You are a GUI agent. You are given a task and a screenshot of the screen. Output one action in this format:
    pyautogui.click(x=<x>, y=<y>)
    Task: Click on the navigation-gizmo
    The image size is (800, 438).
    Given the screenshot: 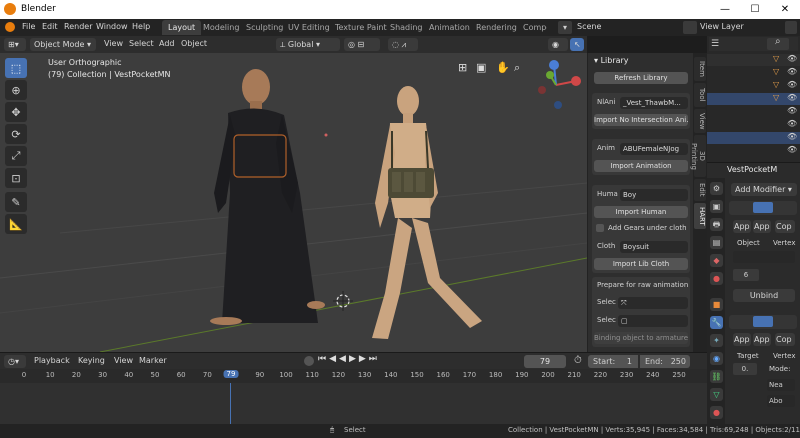 What is the action you would take?
    pyautogui.click(x=556, y=85)
    